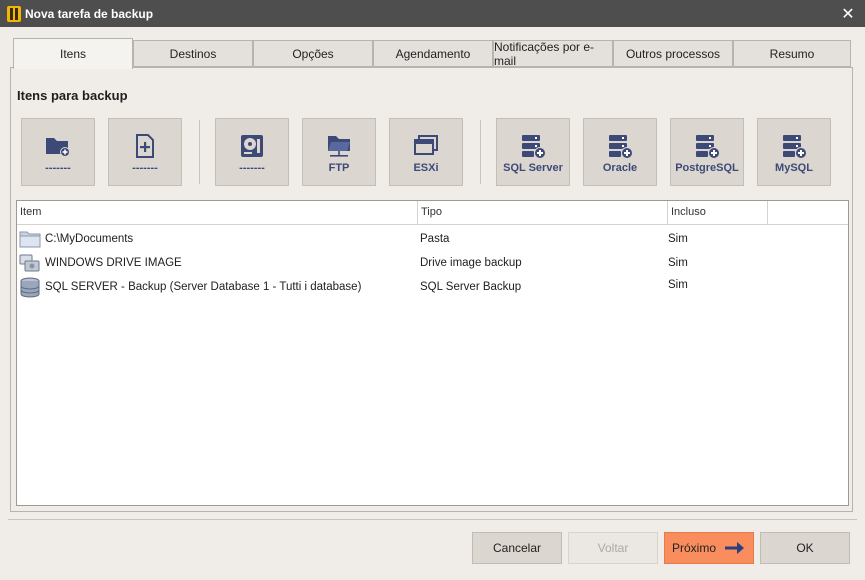 This screenshot has width=865, height=580. I want to click on back-button: Voltar, so click(613, 548).